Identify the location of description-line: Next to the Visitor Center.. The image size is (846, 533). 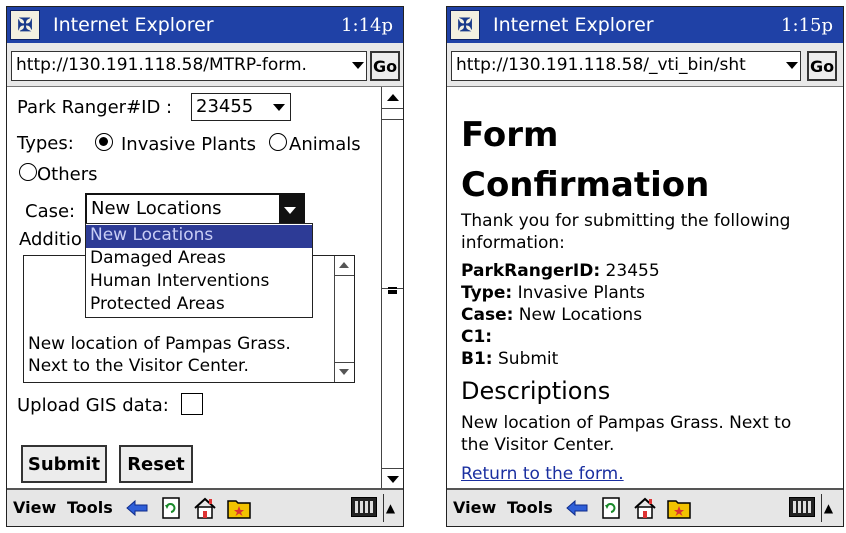
(138, 366).